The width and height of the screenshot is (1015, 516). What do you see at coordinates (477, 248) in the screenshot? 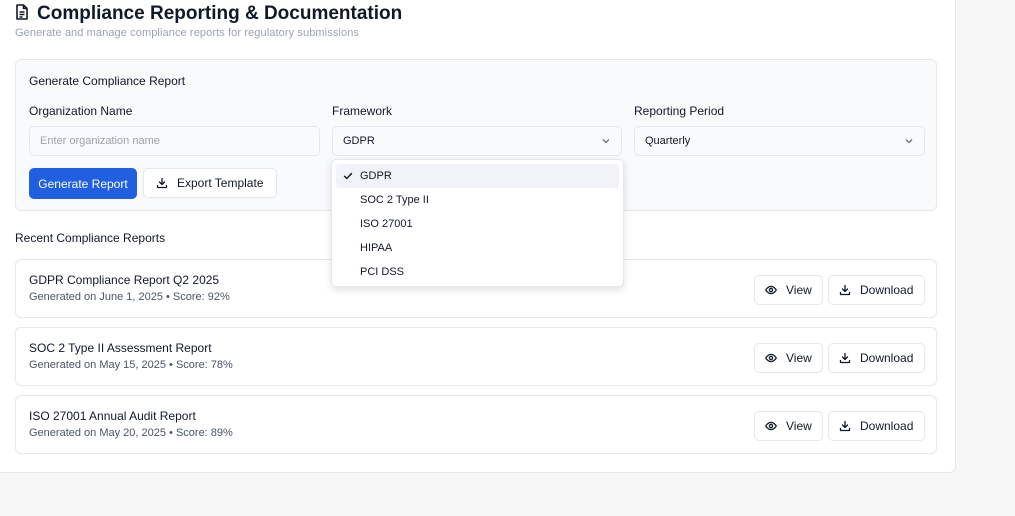
I see `framework-option-hipaa: HIPAA` at bounding box center [477, 248].